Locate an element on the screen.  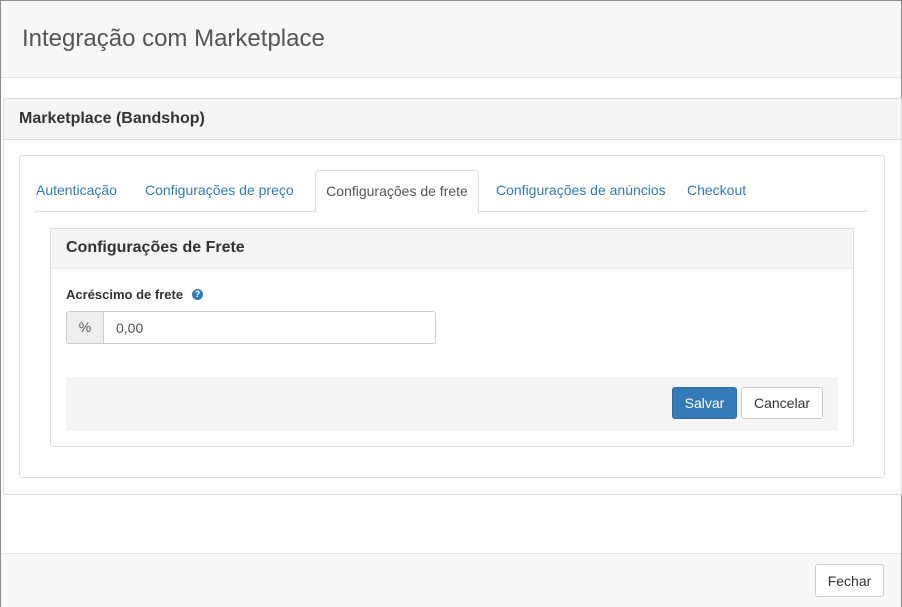
tab-checkout: Checkout is located at coordinates (717, 190).